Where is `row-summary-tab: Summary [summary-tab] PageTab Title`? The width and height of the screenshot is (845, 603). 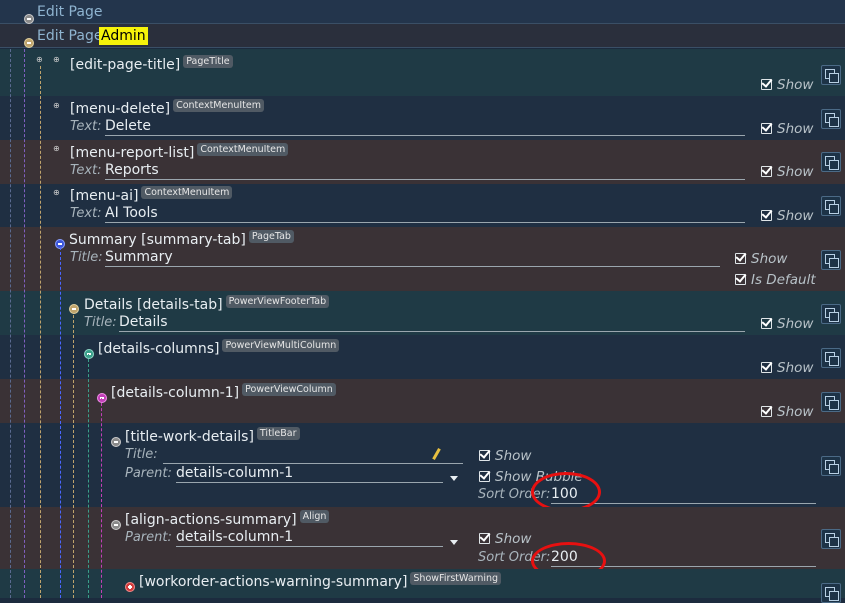 row-summary-tab: Summary [summary-tab] PageTab Title is located at coordinates (422, 259).